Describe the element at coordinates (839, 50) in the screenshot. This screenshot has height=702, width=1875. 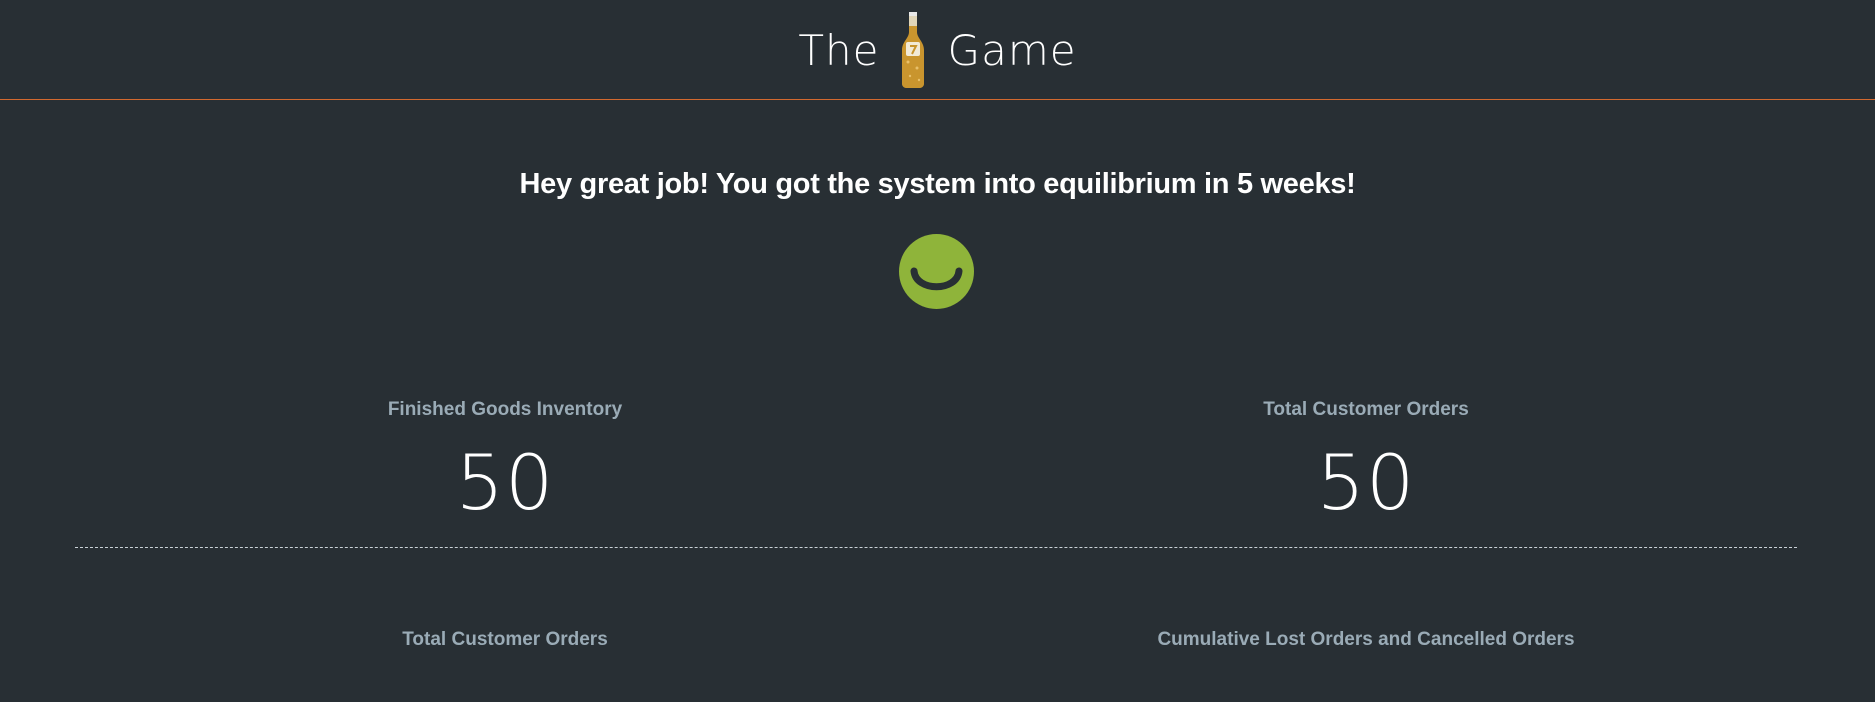
I see `brand-title-left: The` at that location.